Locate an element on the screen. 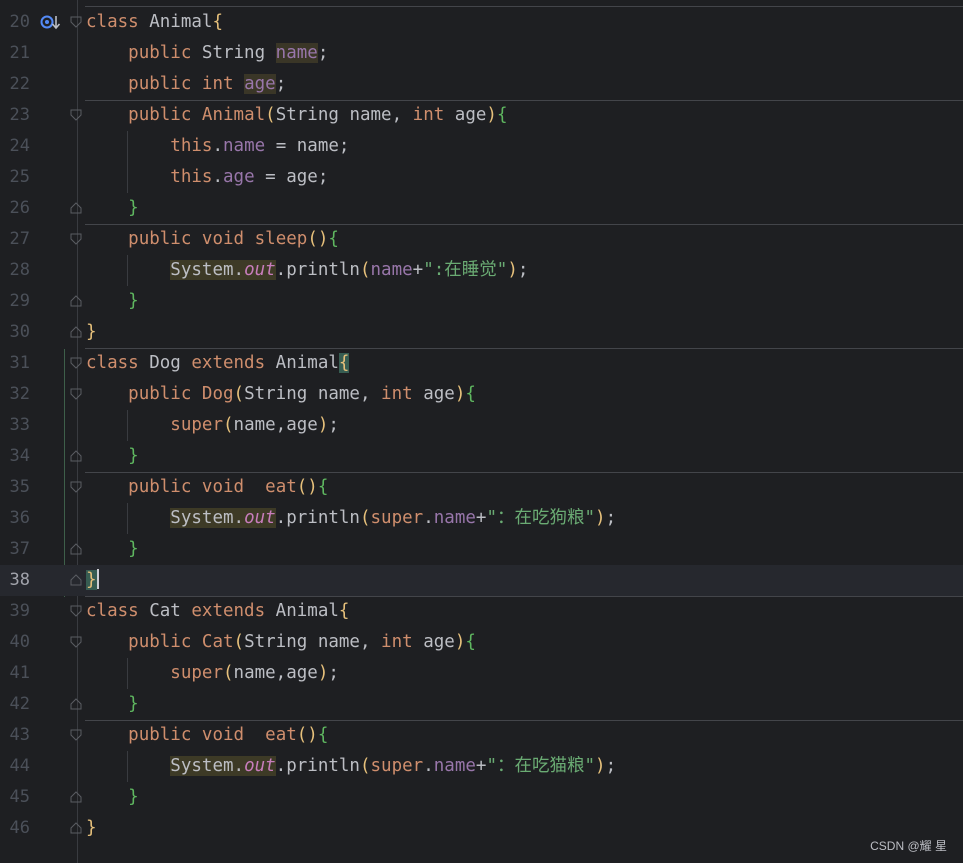 The image size is (963, 863). line-number: 32 is located at coordinates (15, 394).